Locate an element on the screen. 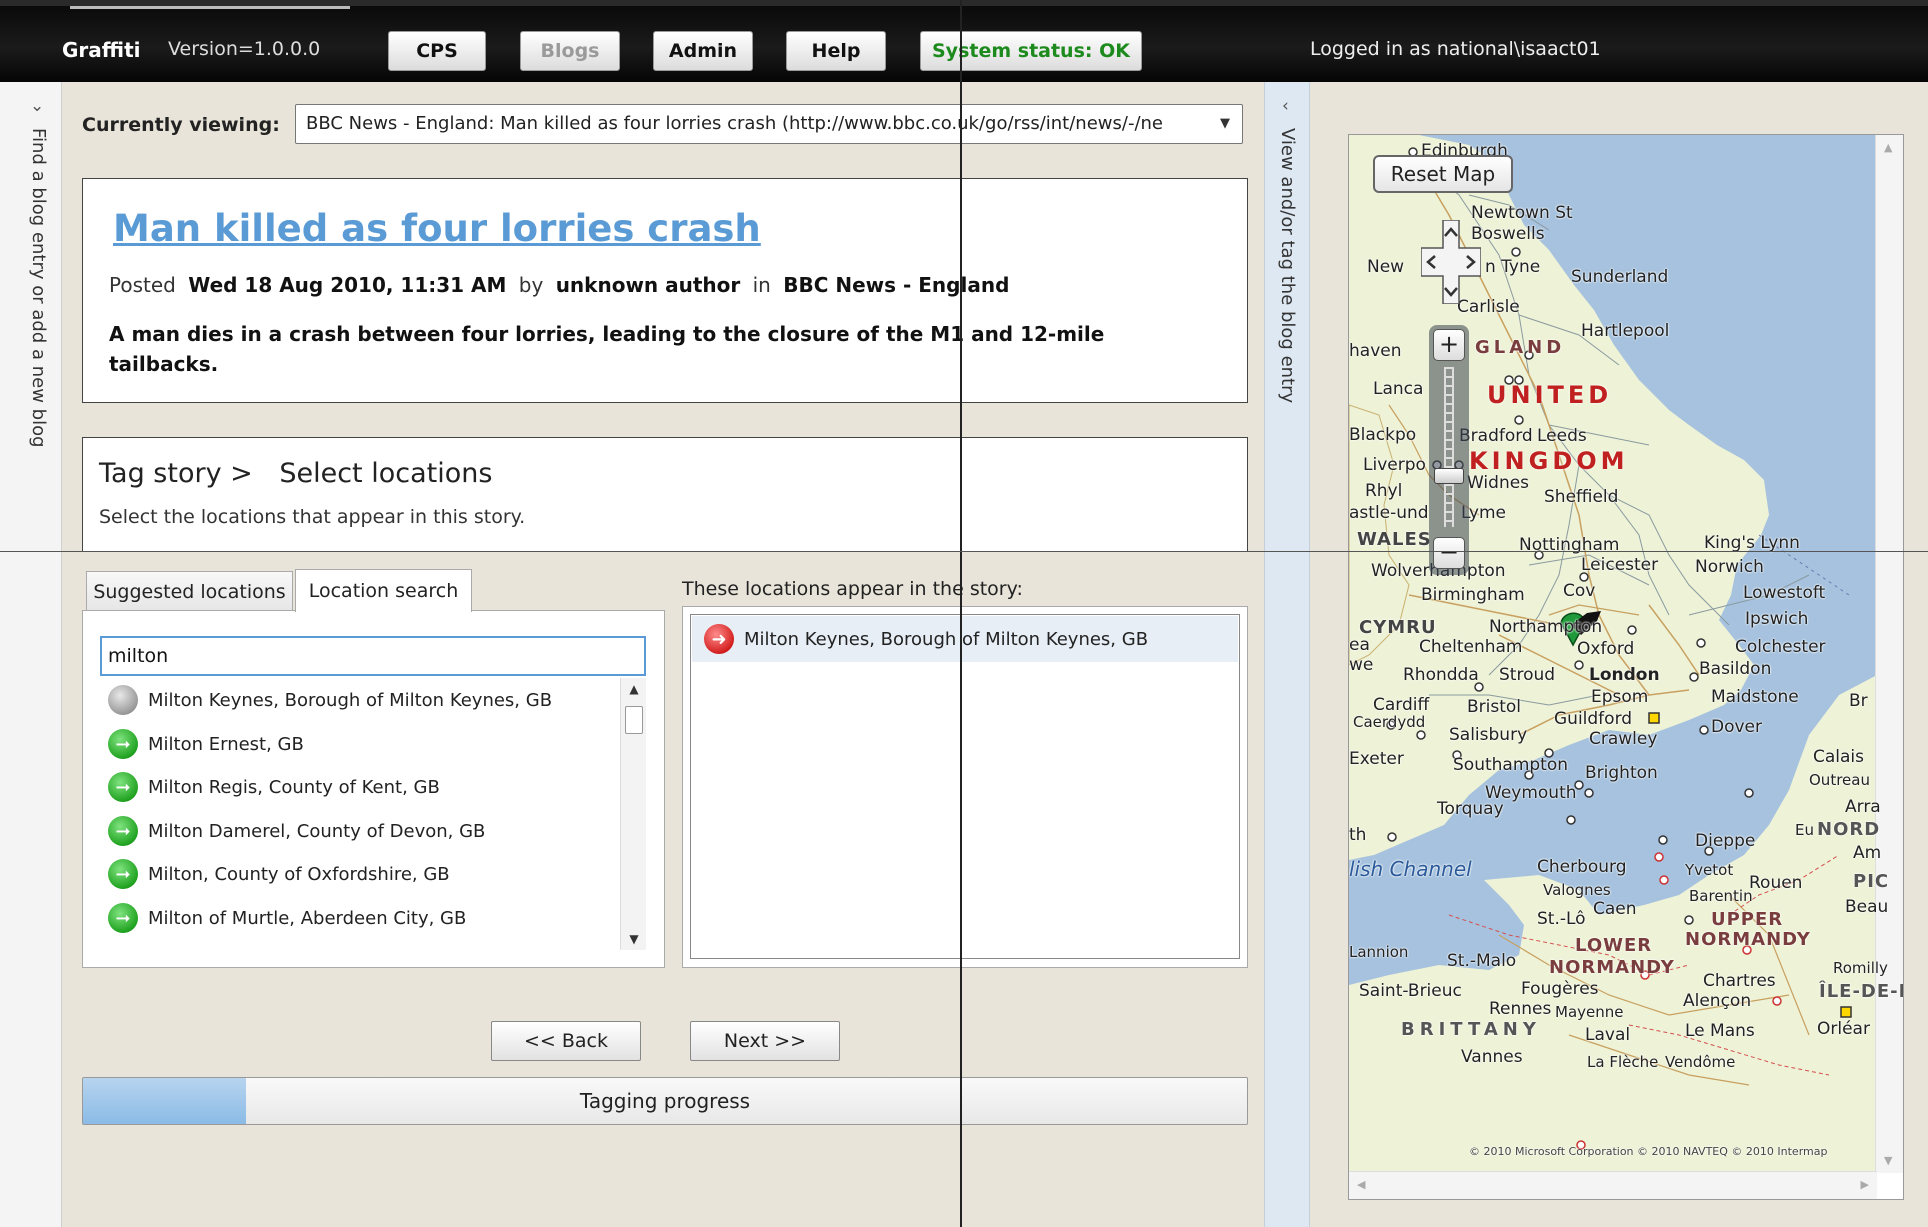 The image size is (1928, 1227). zoom-slider-thumb is located at coordinates (1449, 476).